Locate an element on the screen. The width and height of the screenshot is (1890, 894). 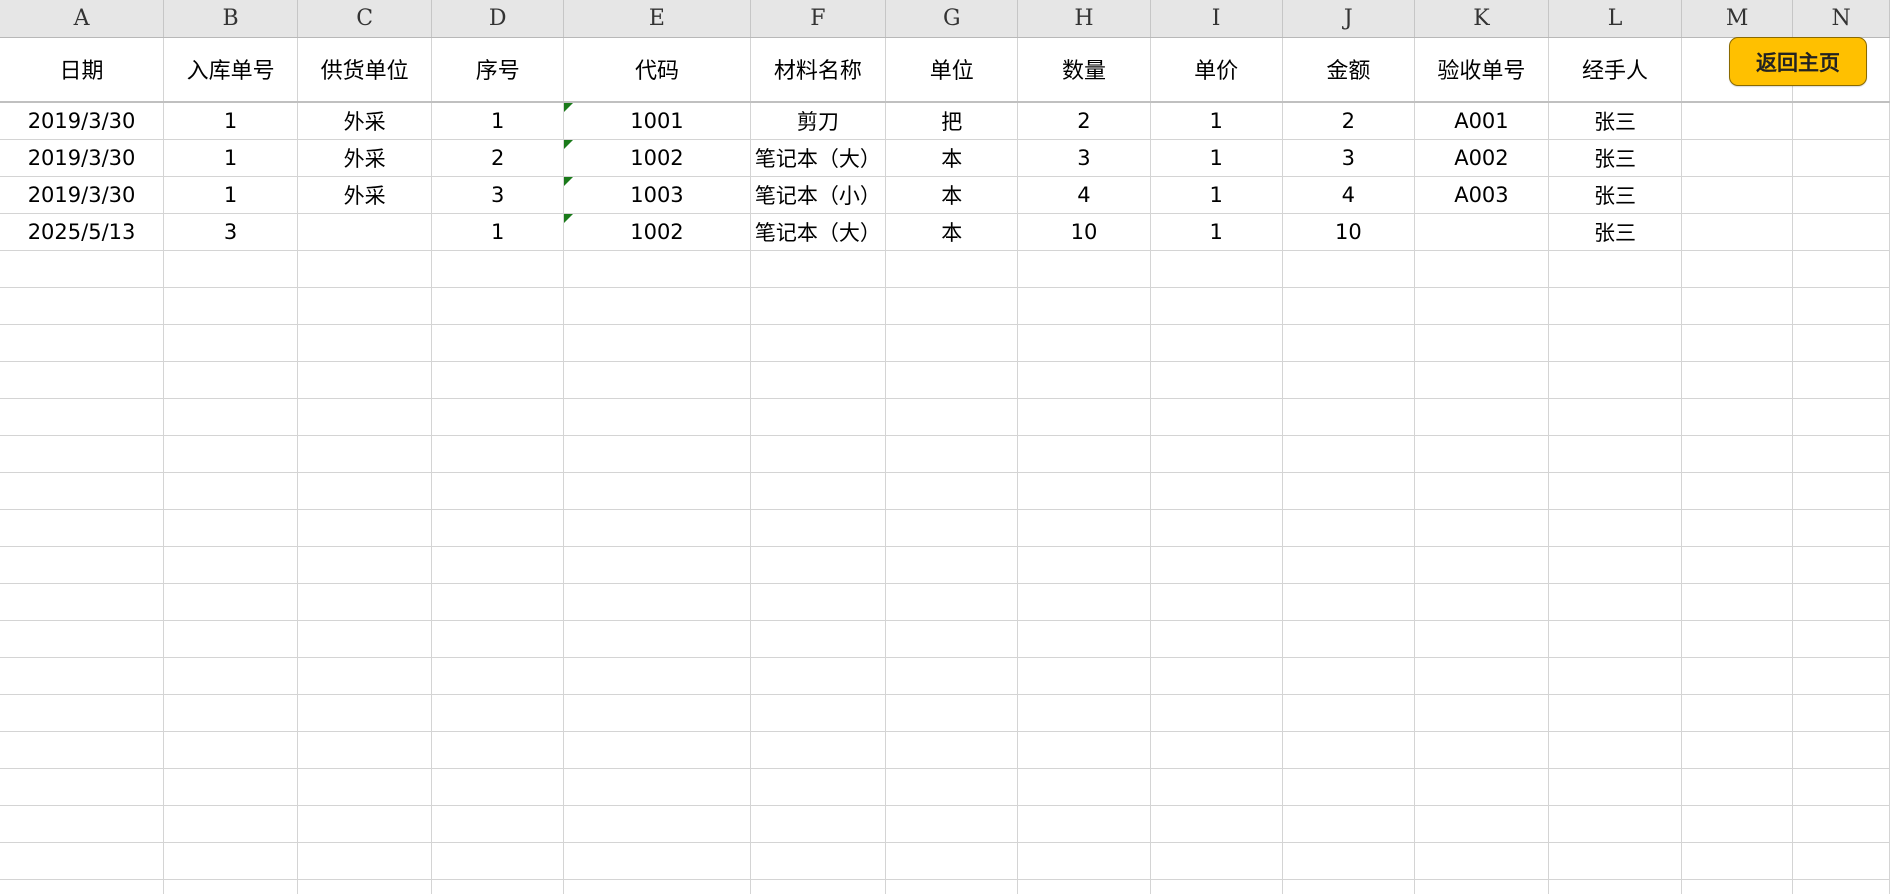
column-header-n: N is located at coordinates (1841, 19).